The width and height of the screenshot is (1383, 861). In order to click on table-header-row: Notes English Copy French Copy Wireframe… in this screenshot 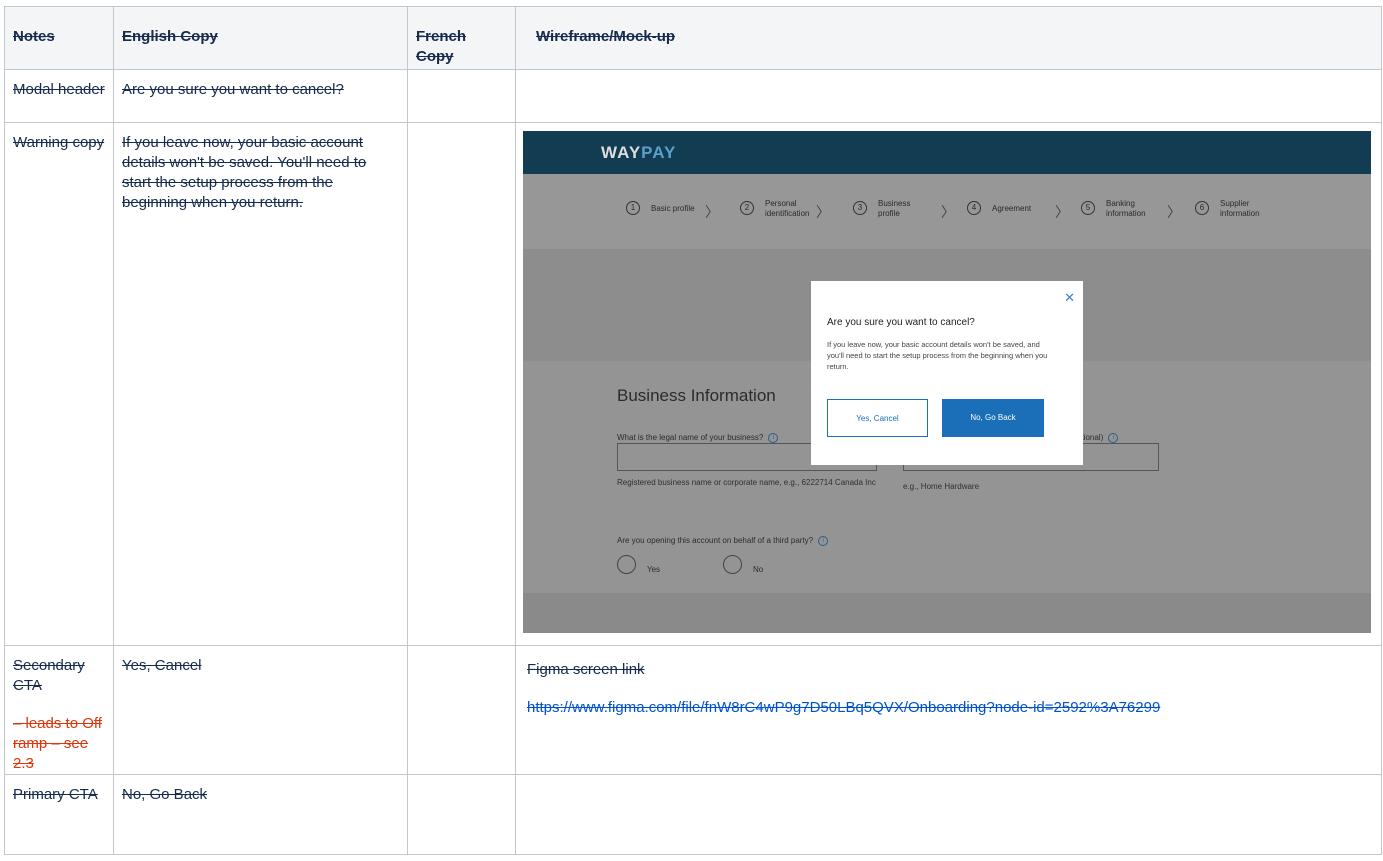, I will do `click(693, 38)`.